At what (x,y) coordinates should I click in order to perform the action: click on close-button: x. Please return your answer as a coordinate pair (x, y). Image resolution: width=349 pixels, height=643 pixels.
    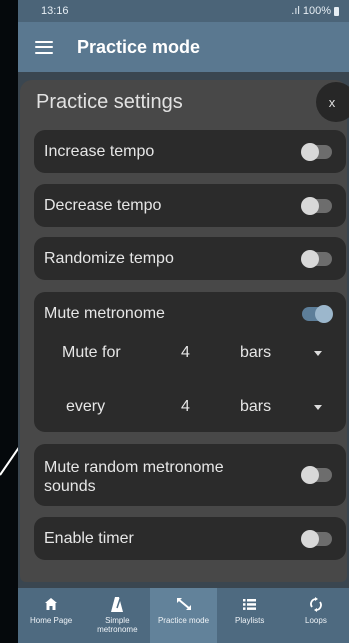
    Looking at the image, I should click on (332, 102).